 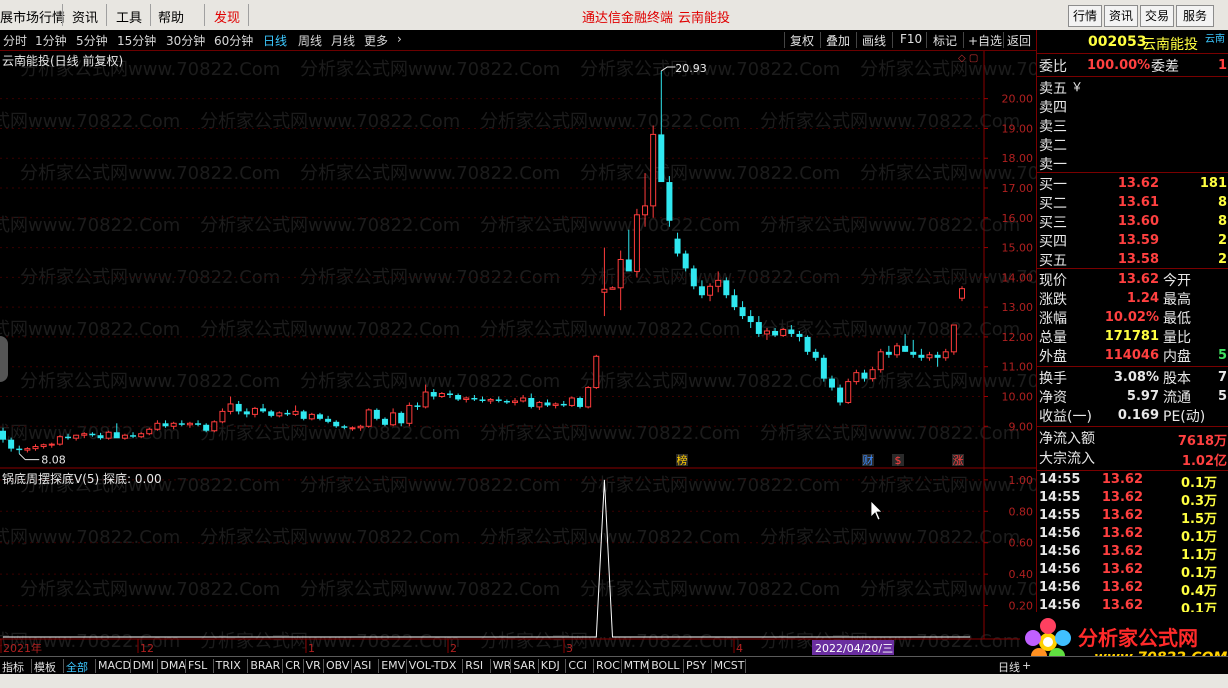 What do you see at coordinates (265, 665) in the screenshot?
I see `indicator-tab-brar: BRAR` at bounding box center [265, 665].